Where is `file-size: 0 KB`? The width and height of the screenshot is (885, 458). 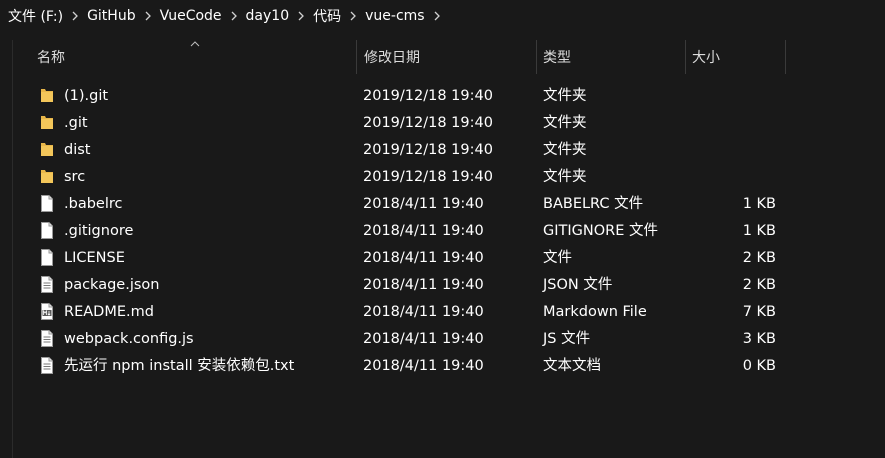 file-size: 0 KB is located at coordinates (759, 366).